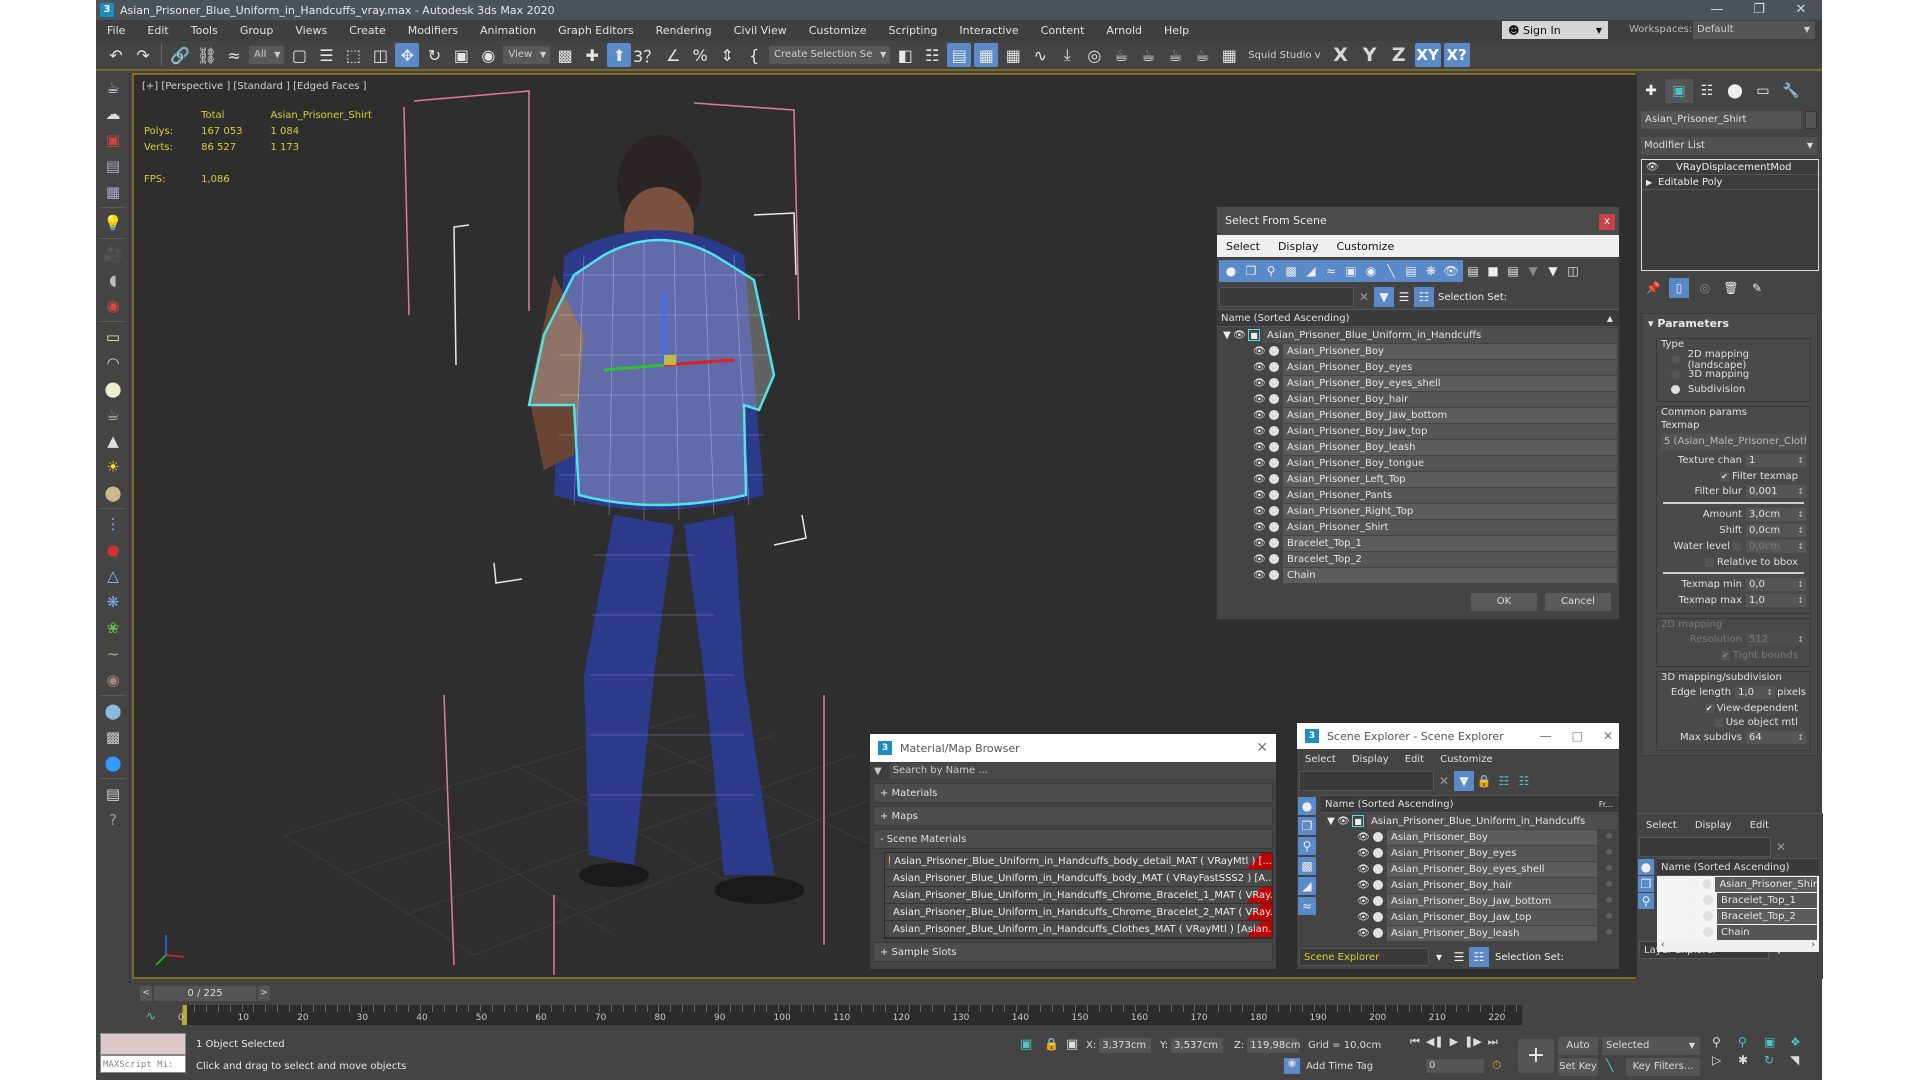 Image resolution: width=1920 pixels, height=1080 pixels. I want to click on maxscript-output, so click(143, 1044).